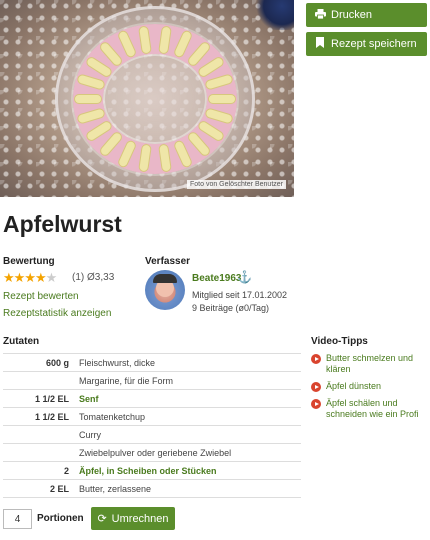 This screenshot has height=540, width=430. Describe the element at coordinates (165, 278) in the screenshot. I see `avatar-hat` at that location.